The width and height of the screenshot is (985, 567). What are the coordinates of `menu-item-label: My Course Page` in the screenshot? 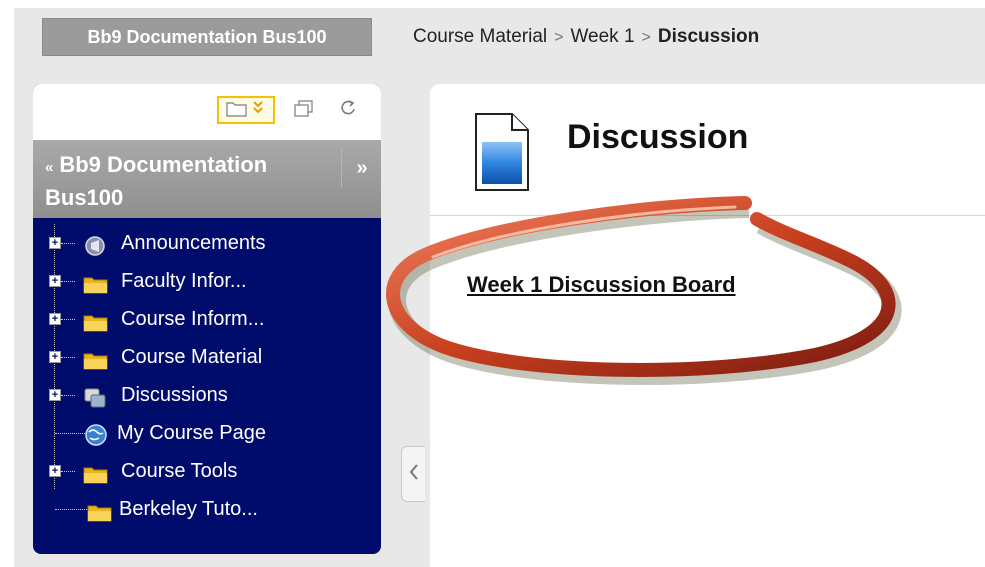 It's located at (191, 433).